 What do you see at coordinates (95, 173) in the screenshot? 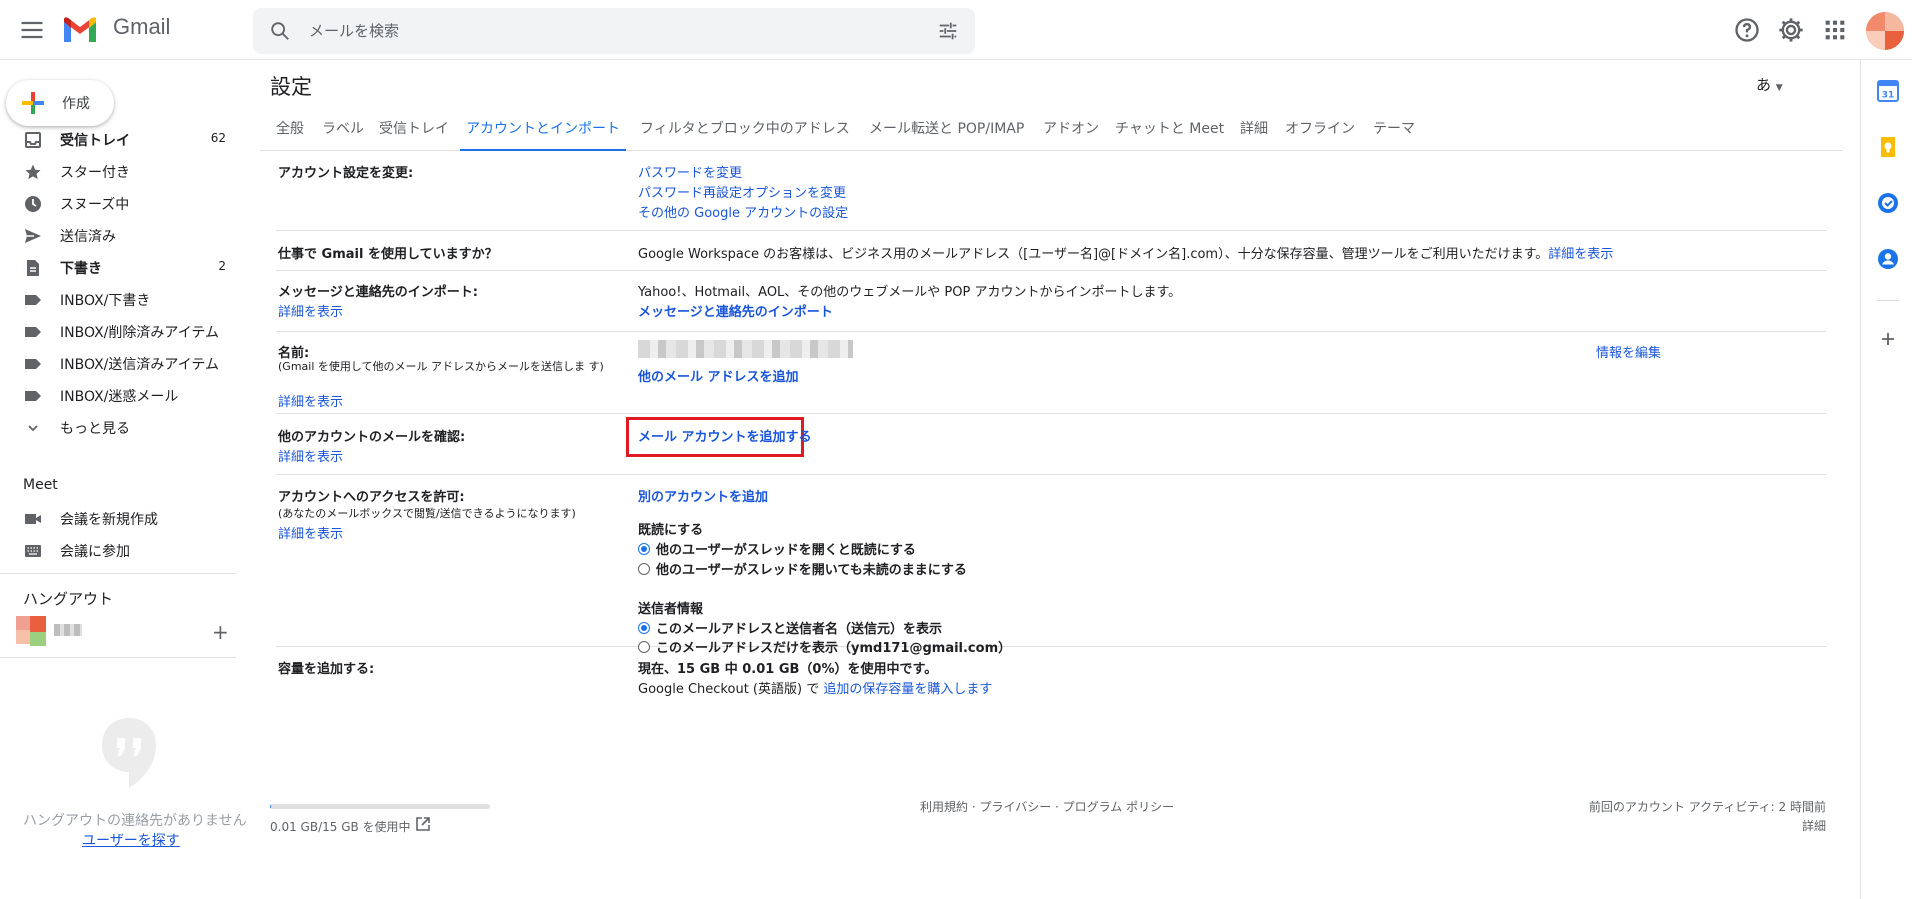
I see `sidebar-item-label: スター付き` at bounding box center [95, 173].